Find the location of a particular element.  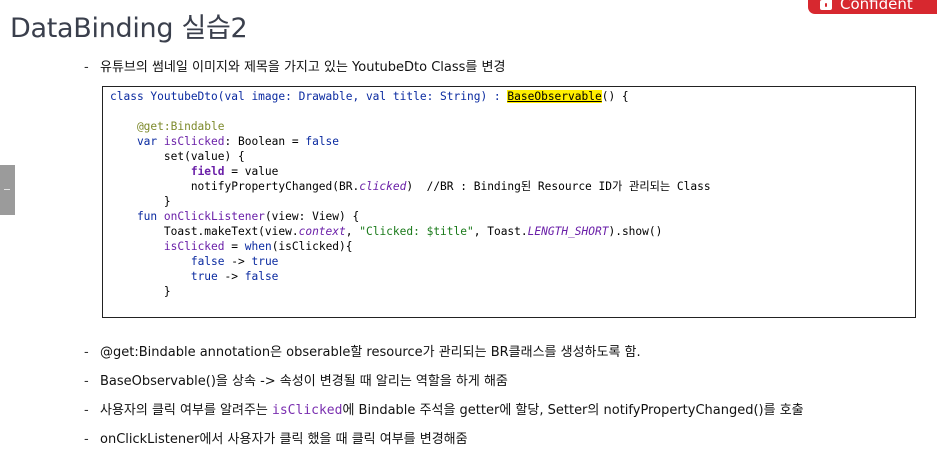

side-tab is located at coordinates (7, 190).